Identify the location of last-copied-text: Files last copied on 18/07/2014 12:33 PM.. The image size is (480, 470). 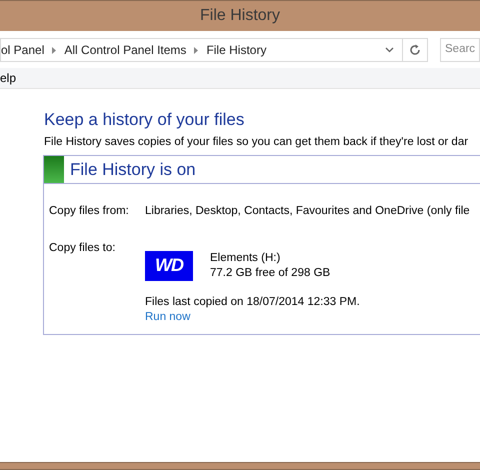
(252, 302).